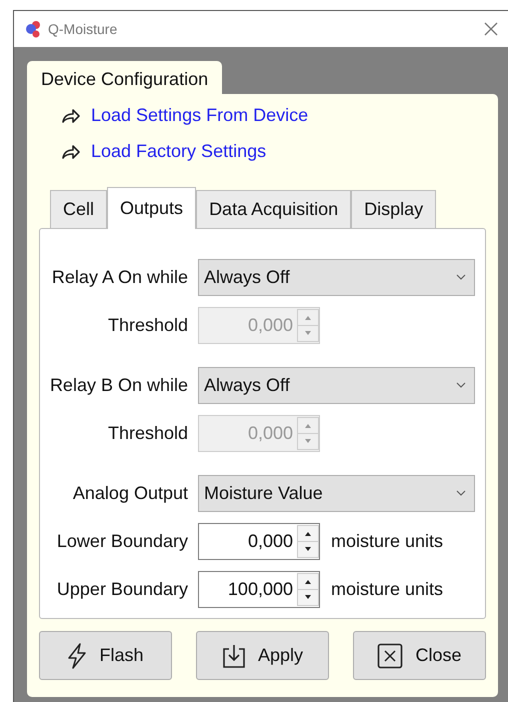 The width and height of the screenshot is (508, 702). I want to click on dropdown: Moisture Value, so click(336, 493).